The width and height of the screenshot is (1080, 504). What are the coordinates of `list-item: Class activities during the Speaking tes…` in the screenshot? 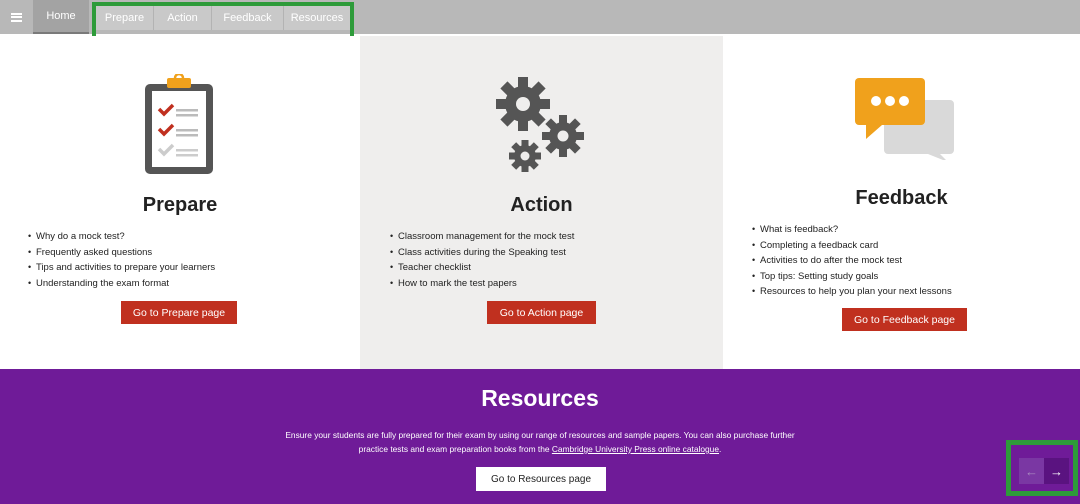 It's located at (482, 253).